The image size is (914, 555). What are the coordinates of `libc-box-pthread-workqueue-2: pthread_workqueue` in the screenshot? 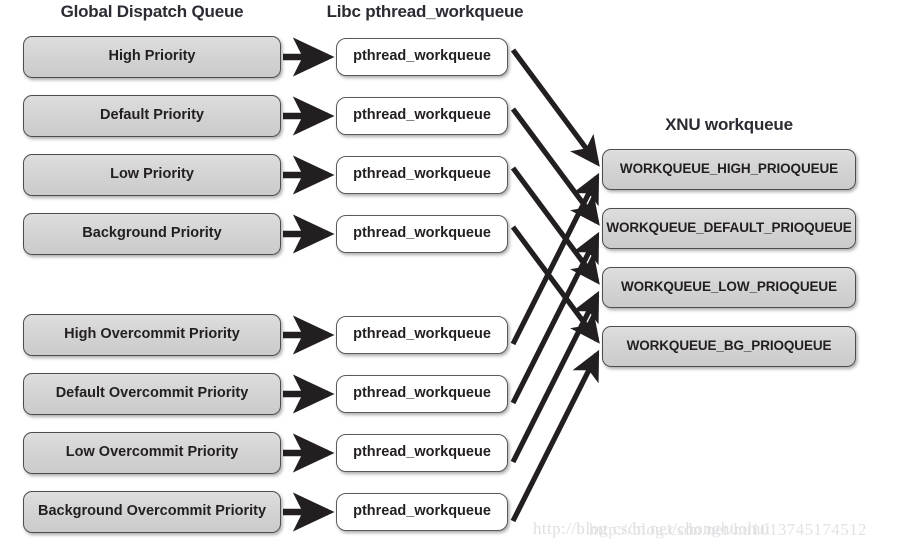 It's located at (422, 116).